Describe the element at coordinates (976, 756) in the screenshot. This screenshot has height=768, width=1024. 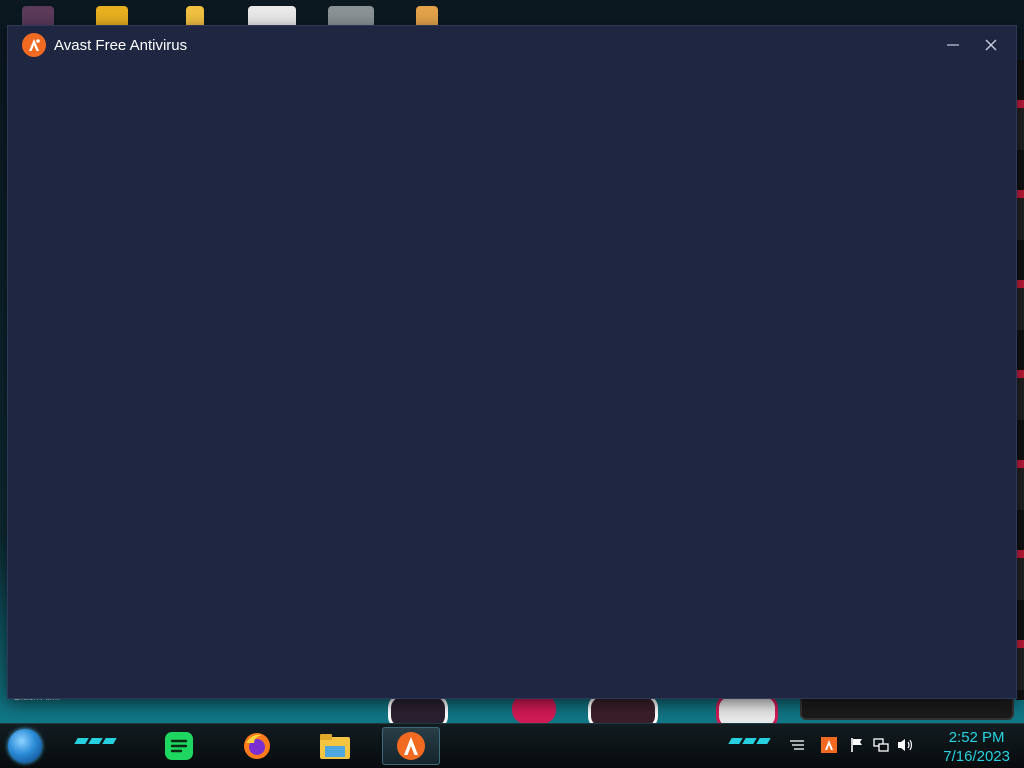
I see `clock-date: 7/16/2023` at that location.